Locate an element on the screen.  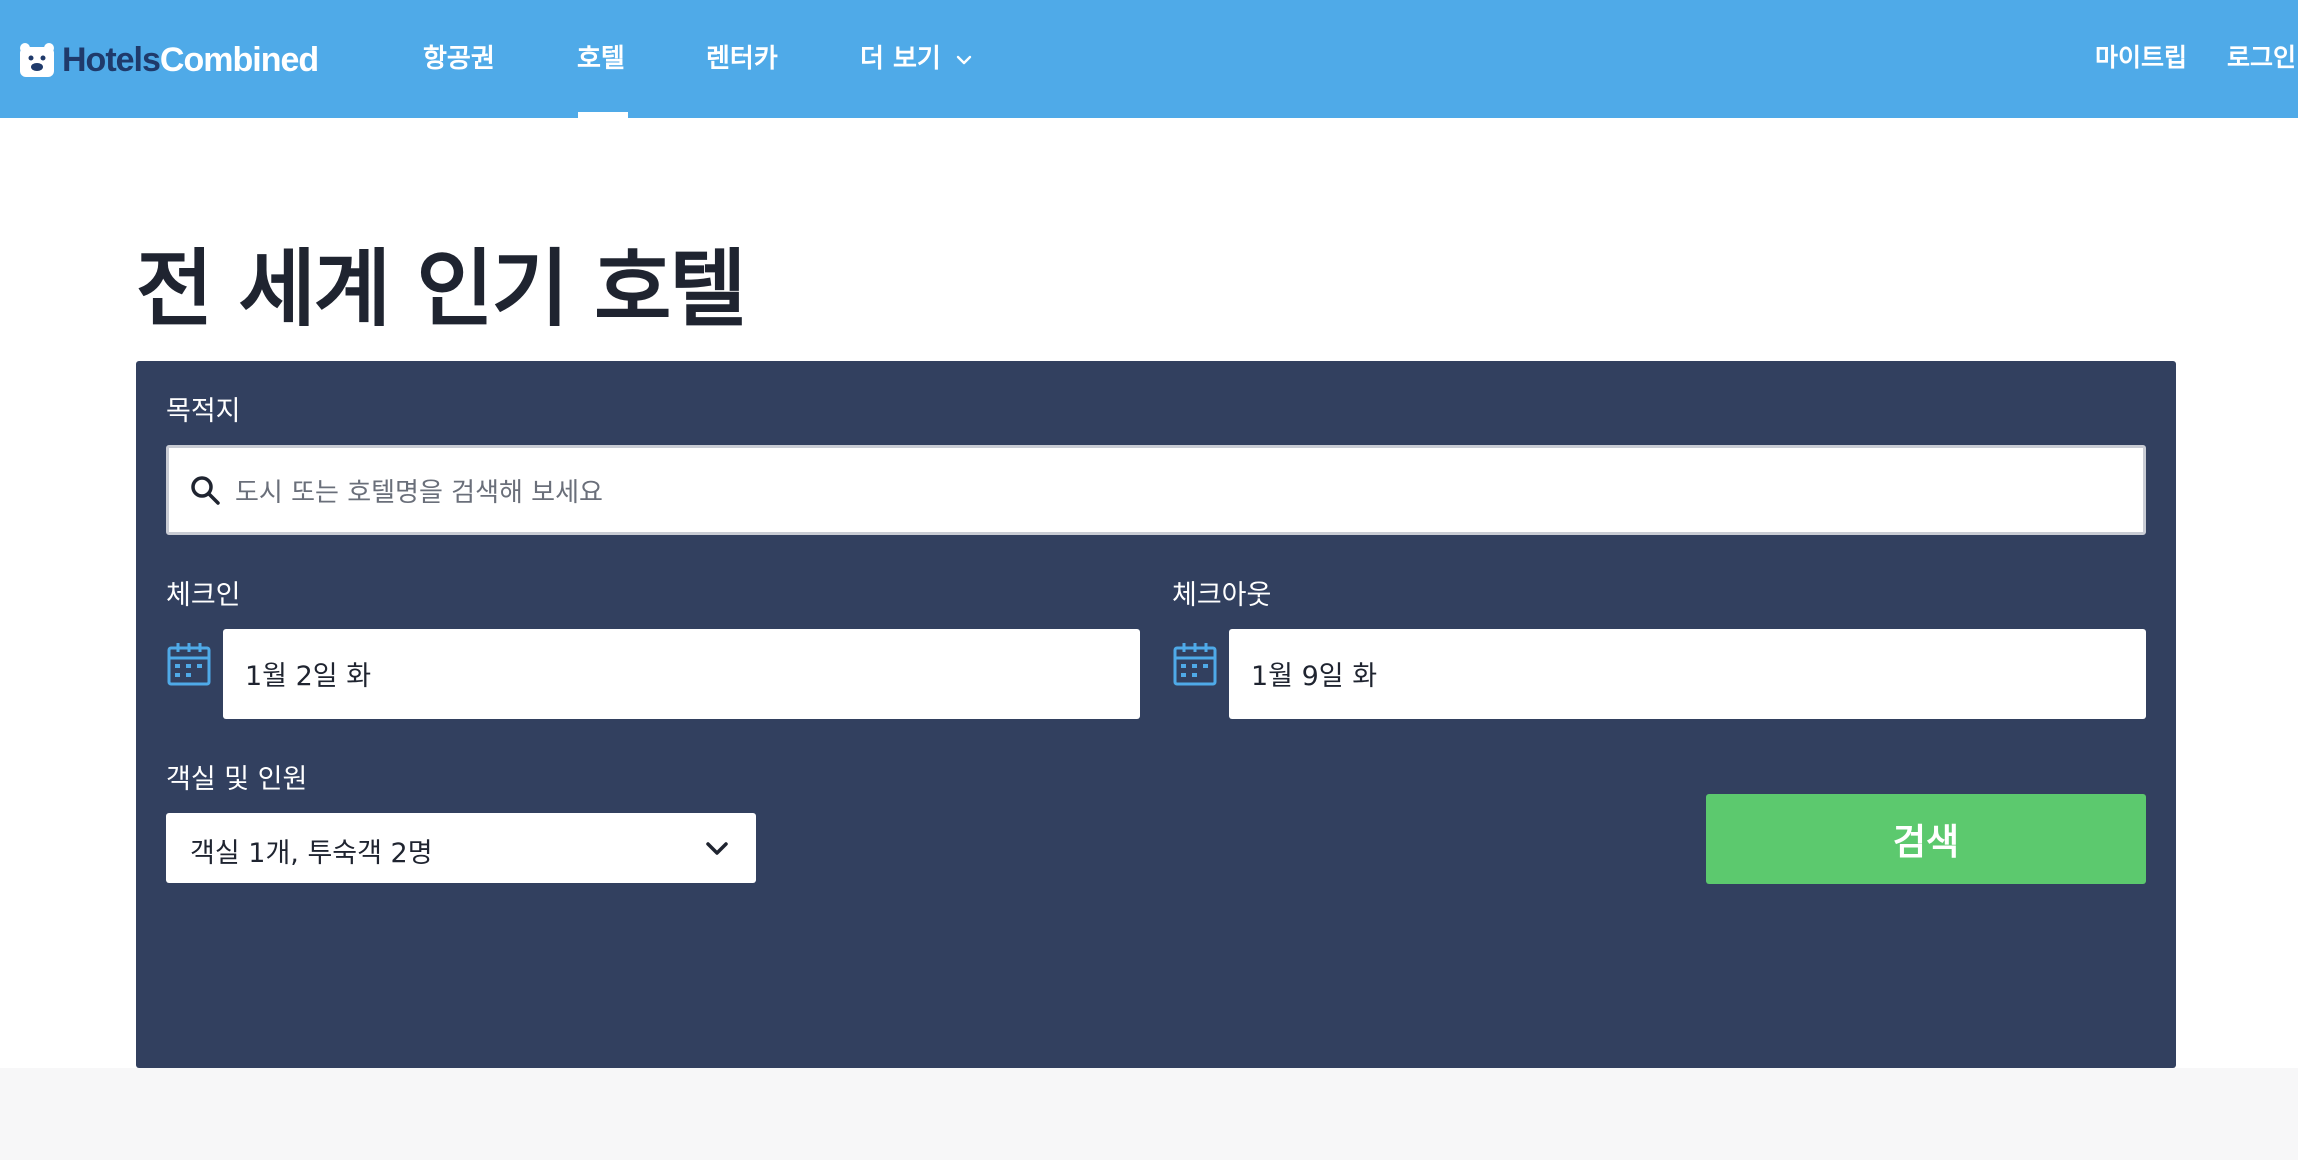
logo-text-hotels: Hotels is located at coordinates (111, 59).